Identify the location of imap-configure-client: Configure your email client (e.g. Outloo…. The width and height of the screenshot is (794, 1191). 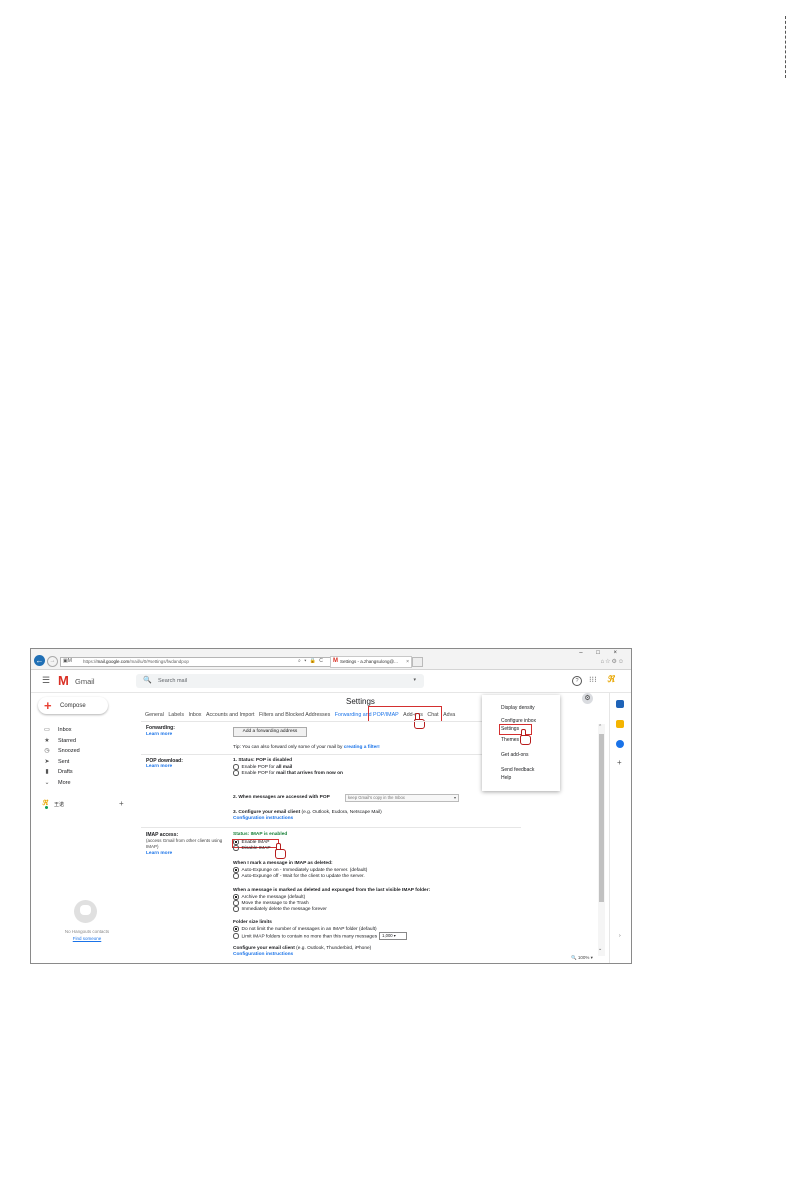
(302, 948).